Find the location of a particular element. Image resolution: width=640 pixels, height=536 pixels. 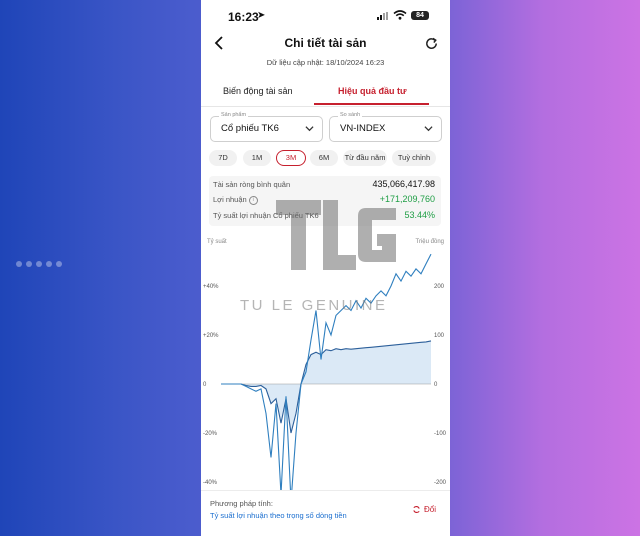

compare-select-value: VN-INDEX is located at coordinates (363, 128).